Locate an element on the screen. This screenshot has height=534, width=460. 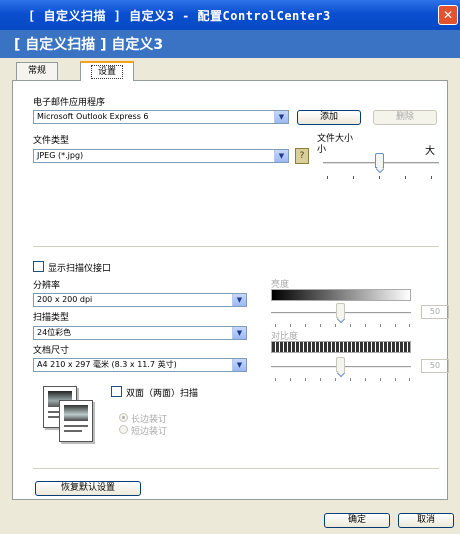
close-button: ✕ is located at coordinates (448, 15).